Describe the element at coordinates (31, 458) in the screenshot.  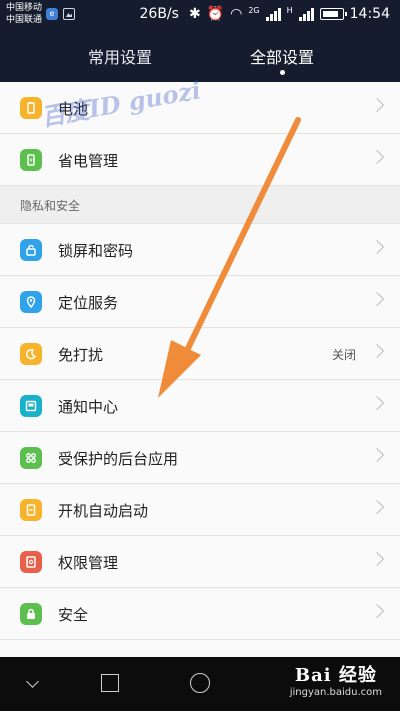
I see `protected-apps-icon` at that location.